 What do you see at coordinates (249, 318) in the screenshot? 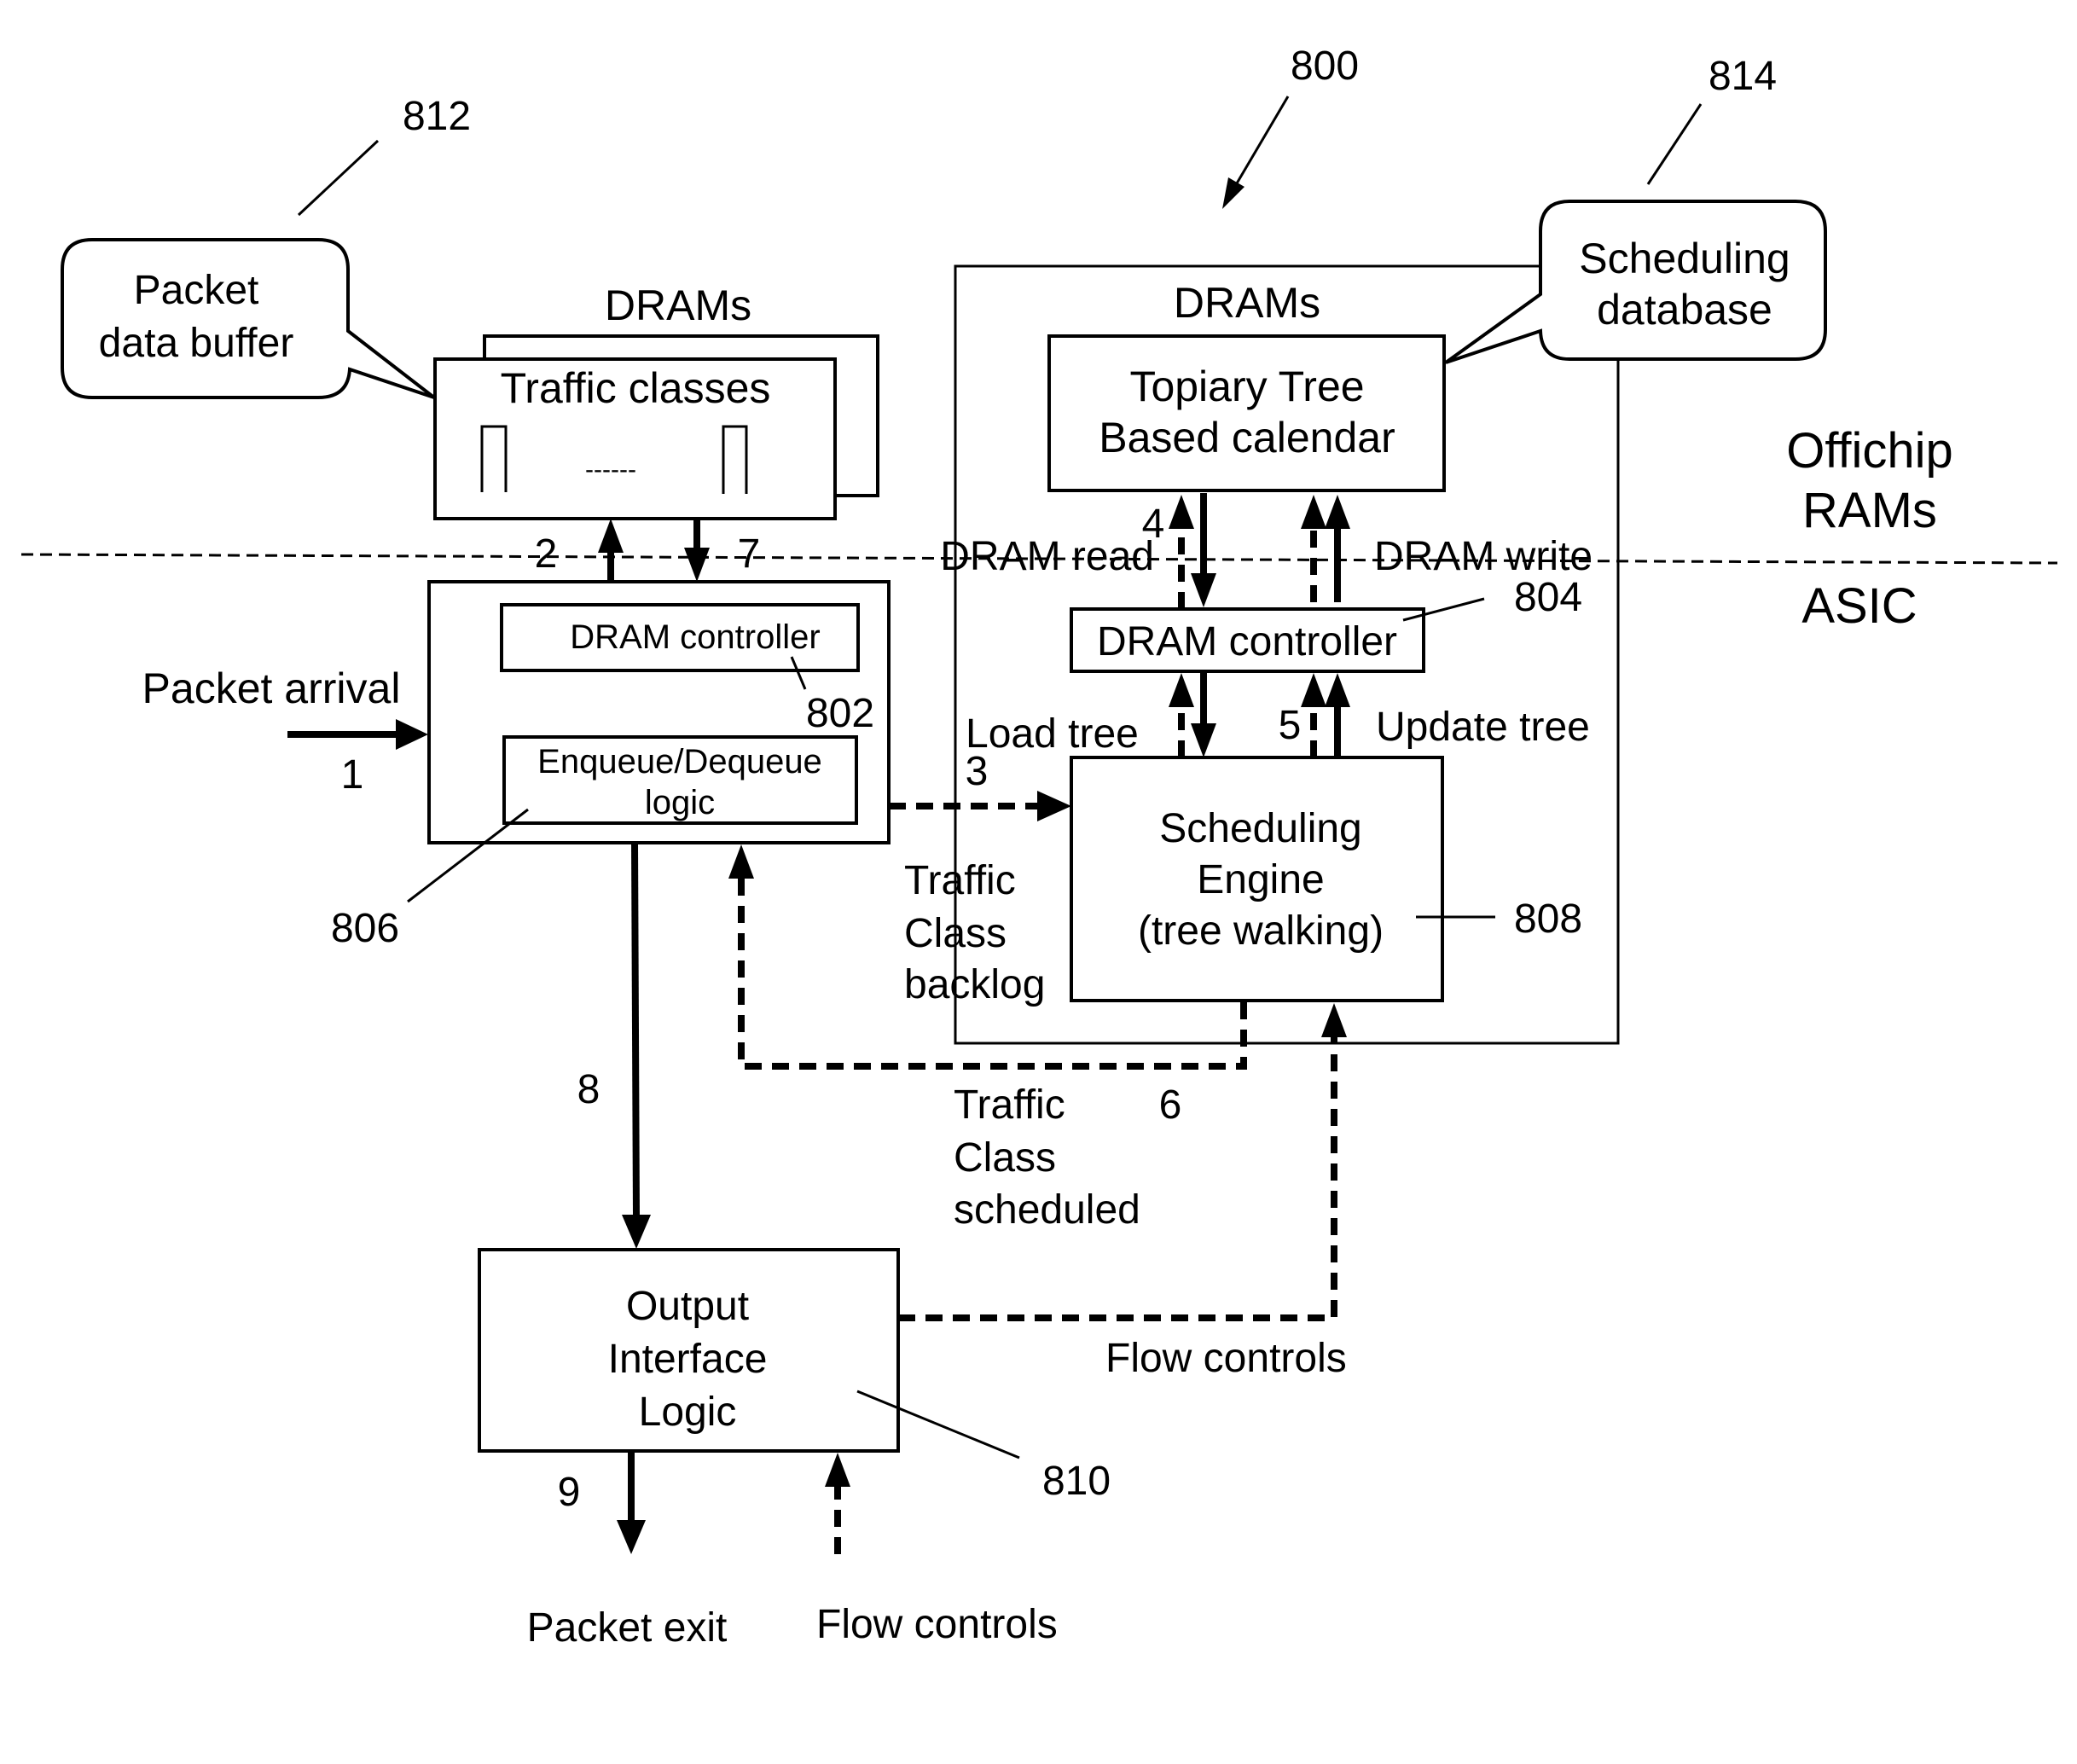
I see `packet-buffer-callout` at bounding box center [249, 318].